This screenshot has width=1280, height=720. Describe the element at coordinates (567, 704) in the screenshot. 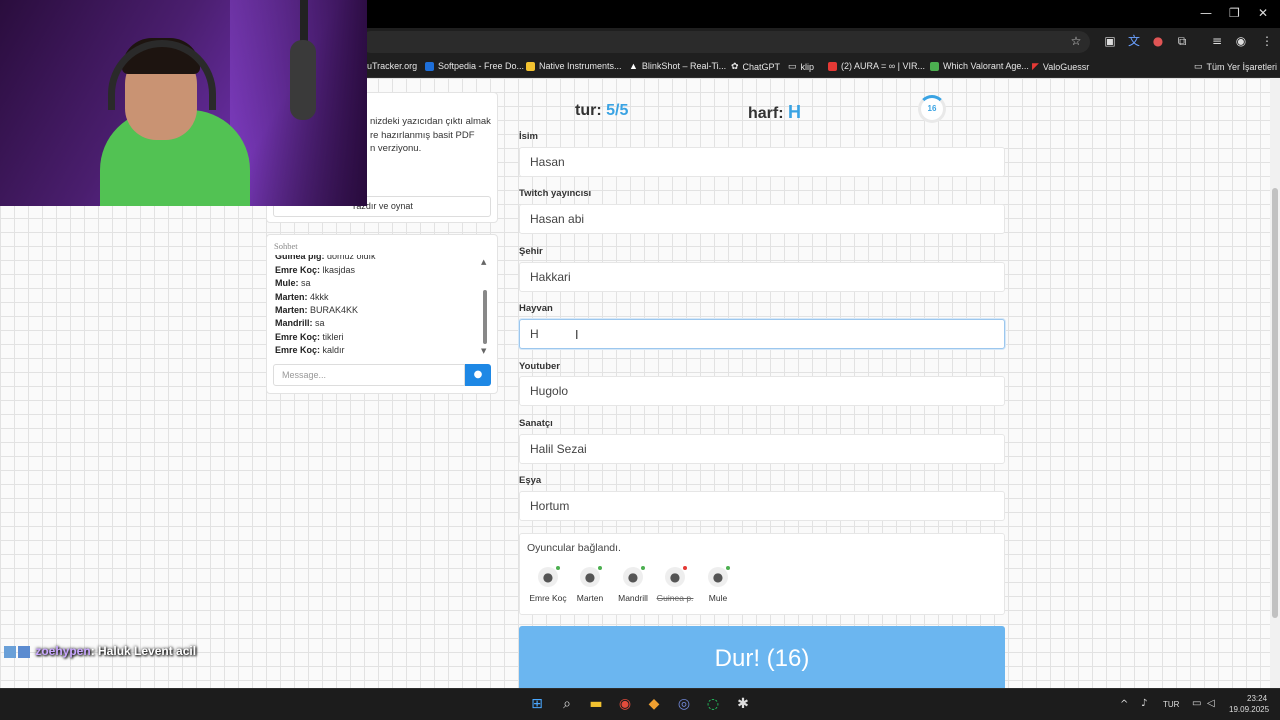

I see `search-icon: ⌕` at that location.